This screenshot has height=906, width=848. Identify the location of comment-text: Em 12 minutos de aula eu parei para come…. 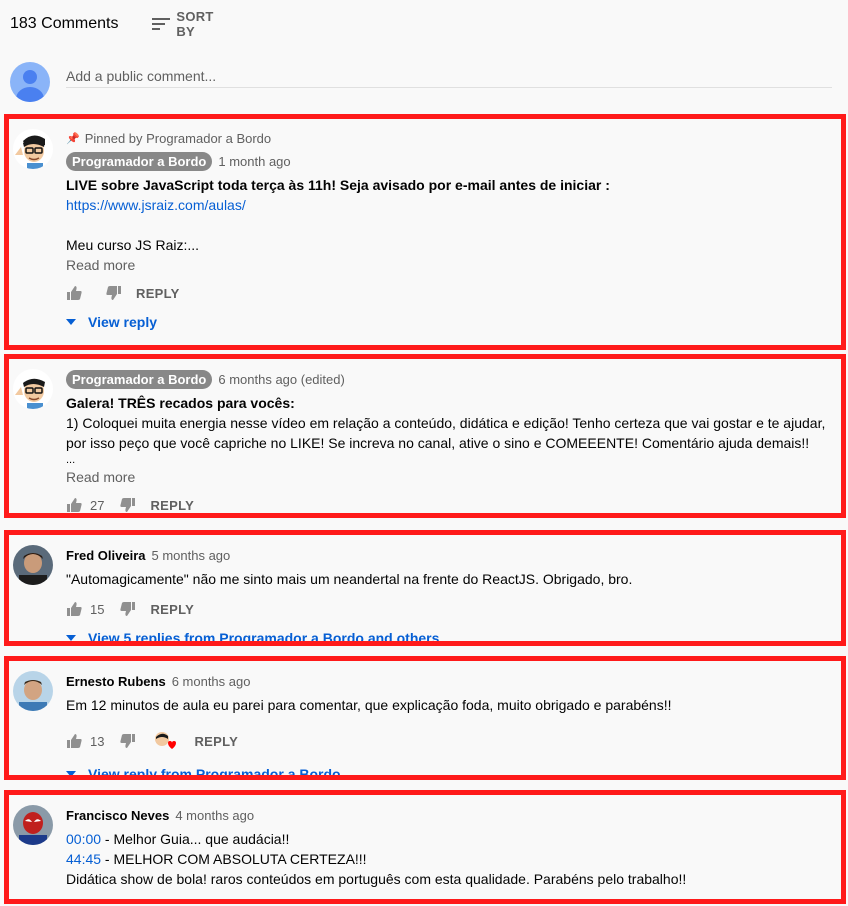
(369, 705).